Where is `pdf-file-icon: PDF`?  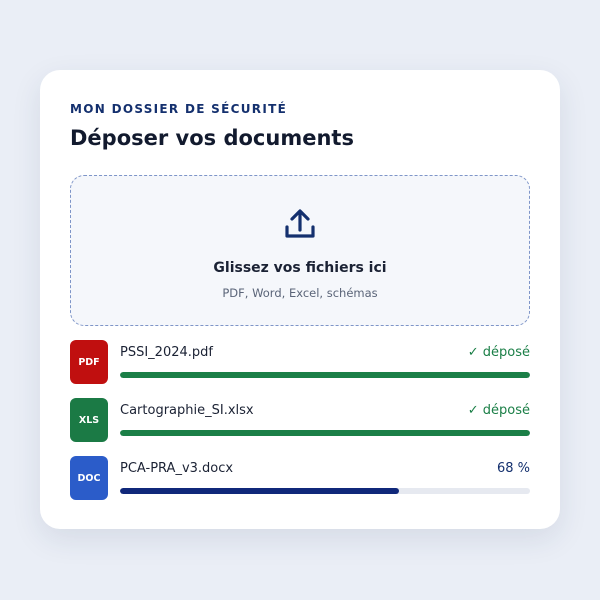
pdf-file-icon: PDF is located at coordinates (89, 362).